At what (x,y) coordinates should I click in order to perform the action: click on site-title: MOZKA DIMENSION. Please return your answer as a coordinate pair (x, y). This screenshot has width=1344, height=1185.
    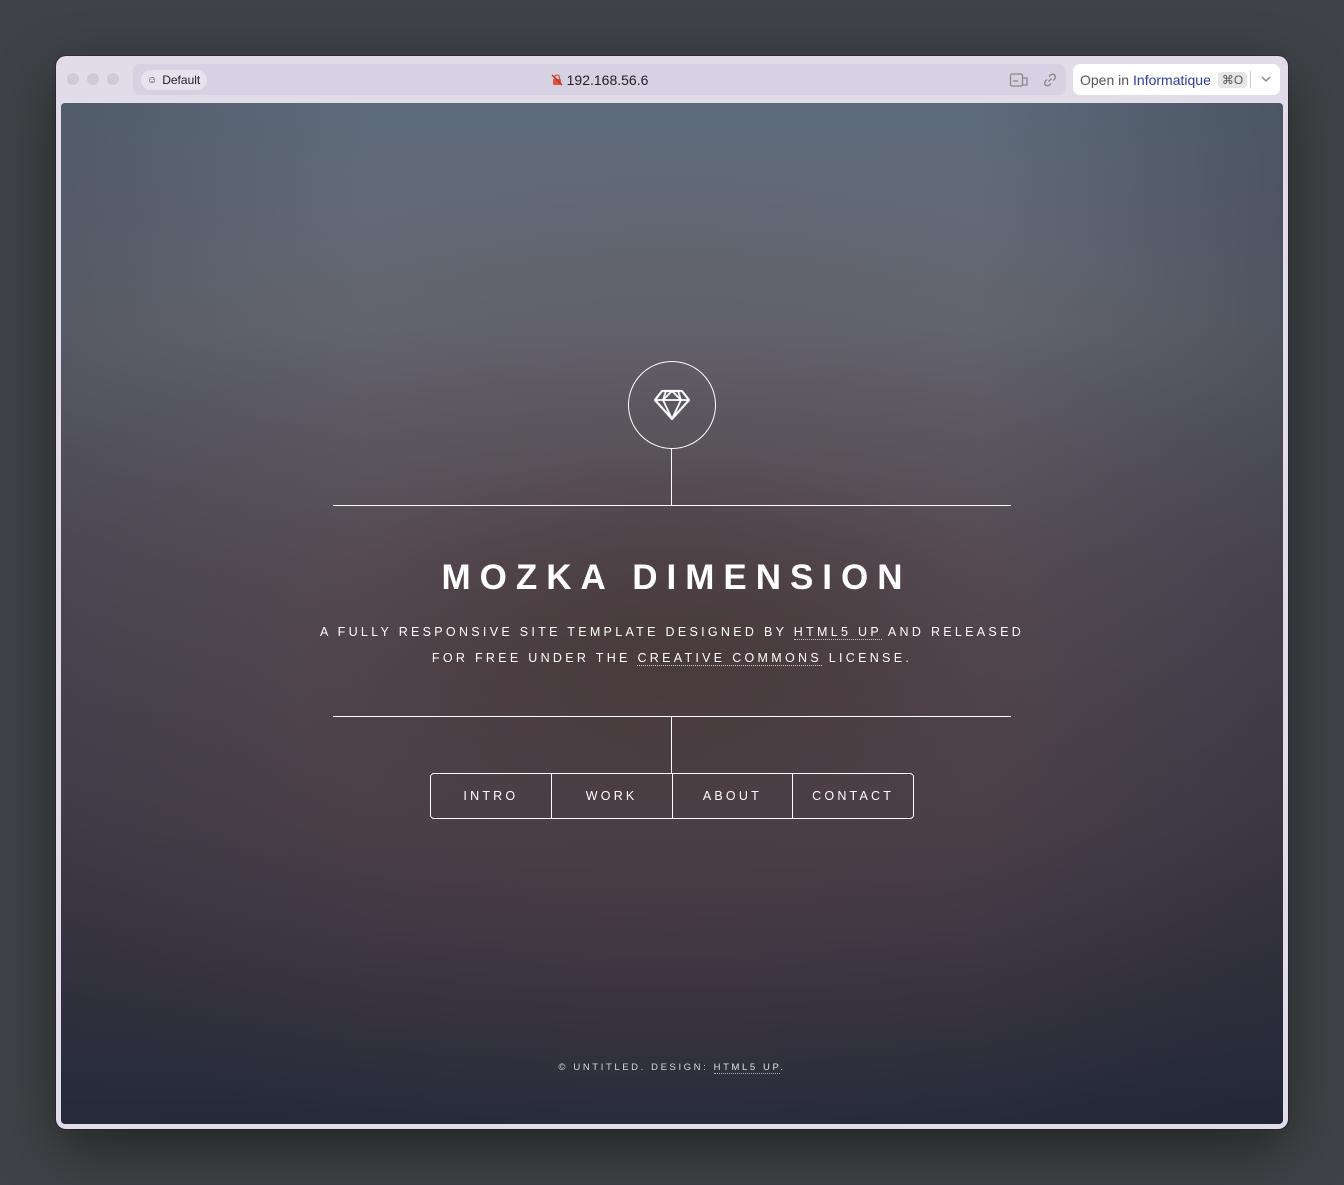
    Looking at the image, I should click on (676, 577).